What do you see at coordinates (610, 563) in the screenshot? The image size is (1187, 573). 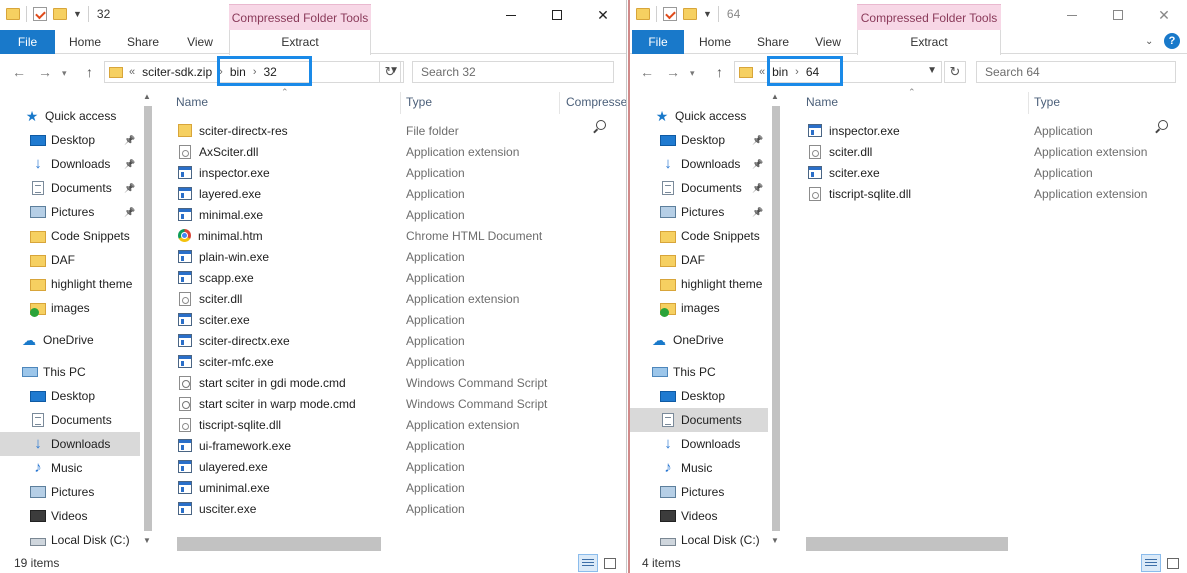 I see `large-icons-view-icon` at bounding box center [610, 563].